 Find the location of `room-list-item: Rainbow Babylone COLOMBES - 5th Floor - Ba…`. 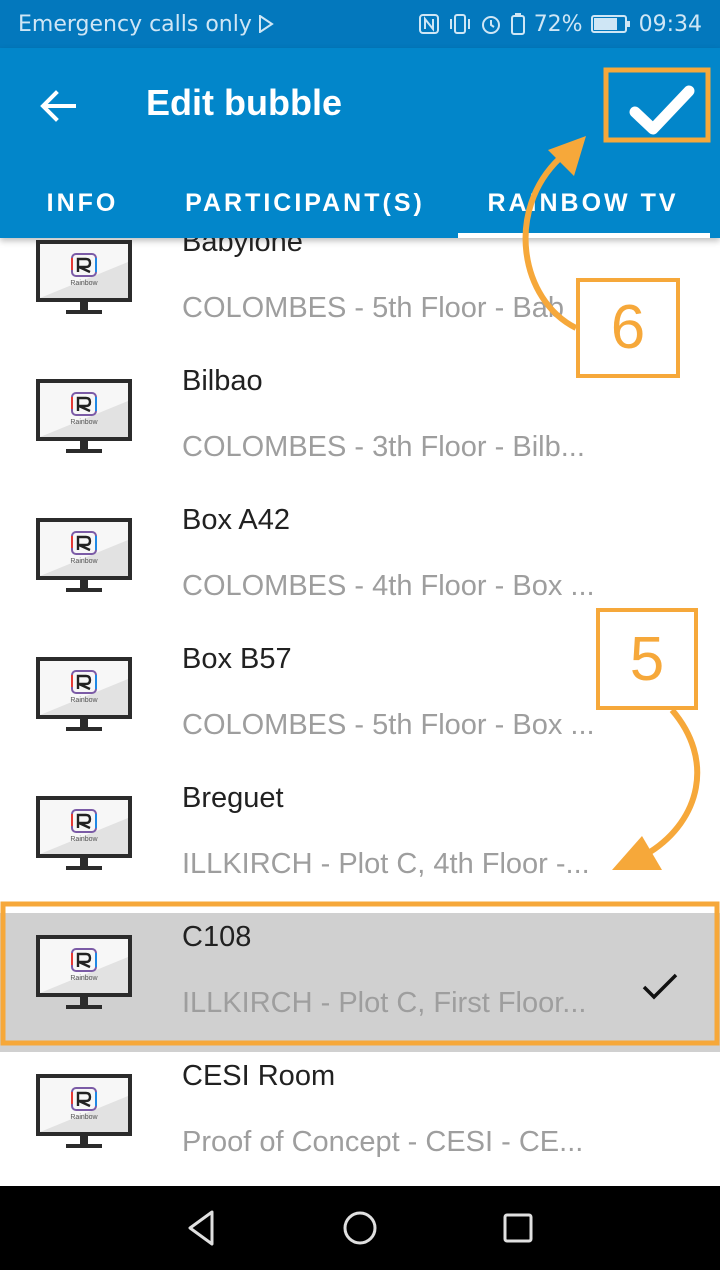

room-list-item: Rainbow Babylone COLOMBES - 5th Floor - Ba… is located at coordinates (360, 297).